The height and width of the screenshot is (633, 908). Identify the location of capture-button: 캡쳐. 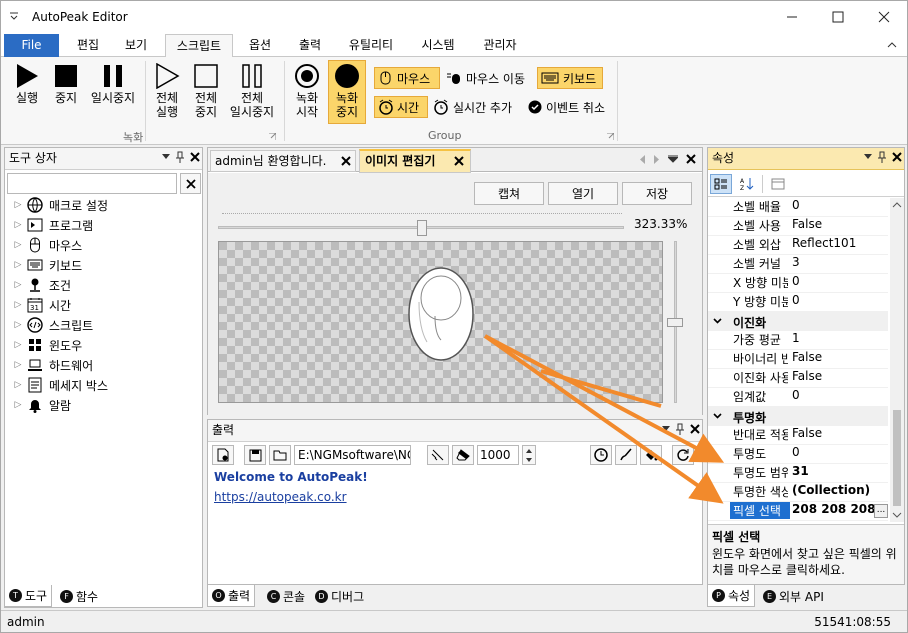
(509, 193).